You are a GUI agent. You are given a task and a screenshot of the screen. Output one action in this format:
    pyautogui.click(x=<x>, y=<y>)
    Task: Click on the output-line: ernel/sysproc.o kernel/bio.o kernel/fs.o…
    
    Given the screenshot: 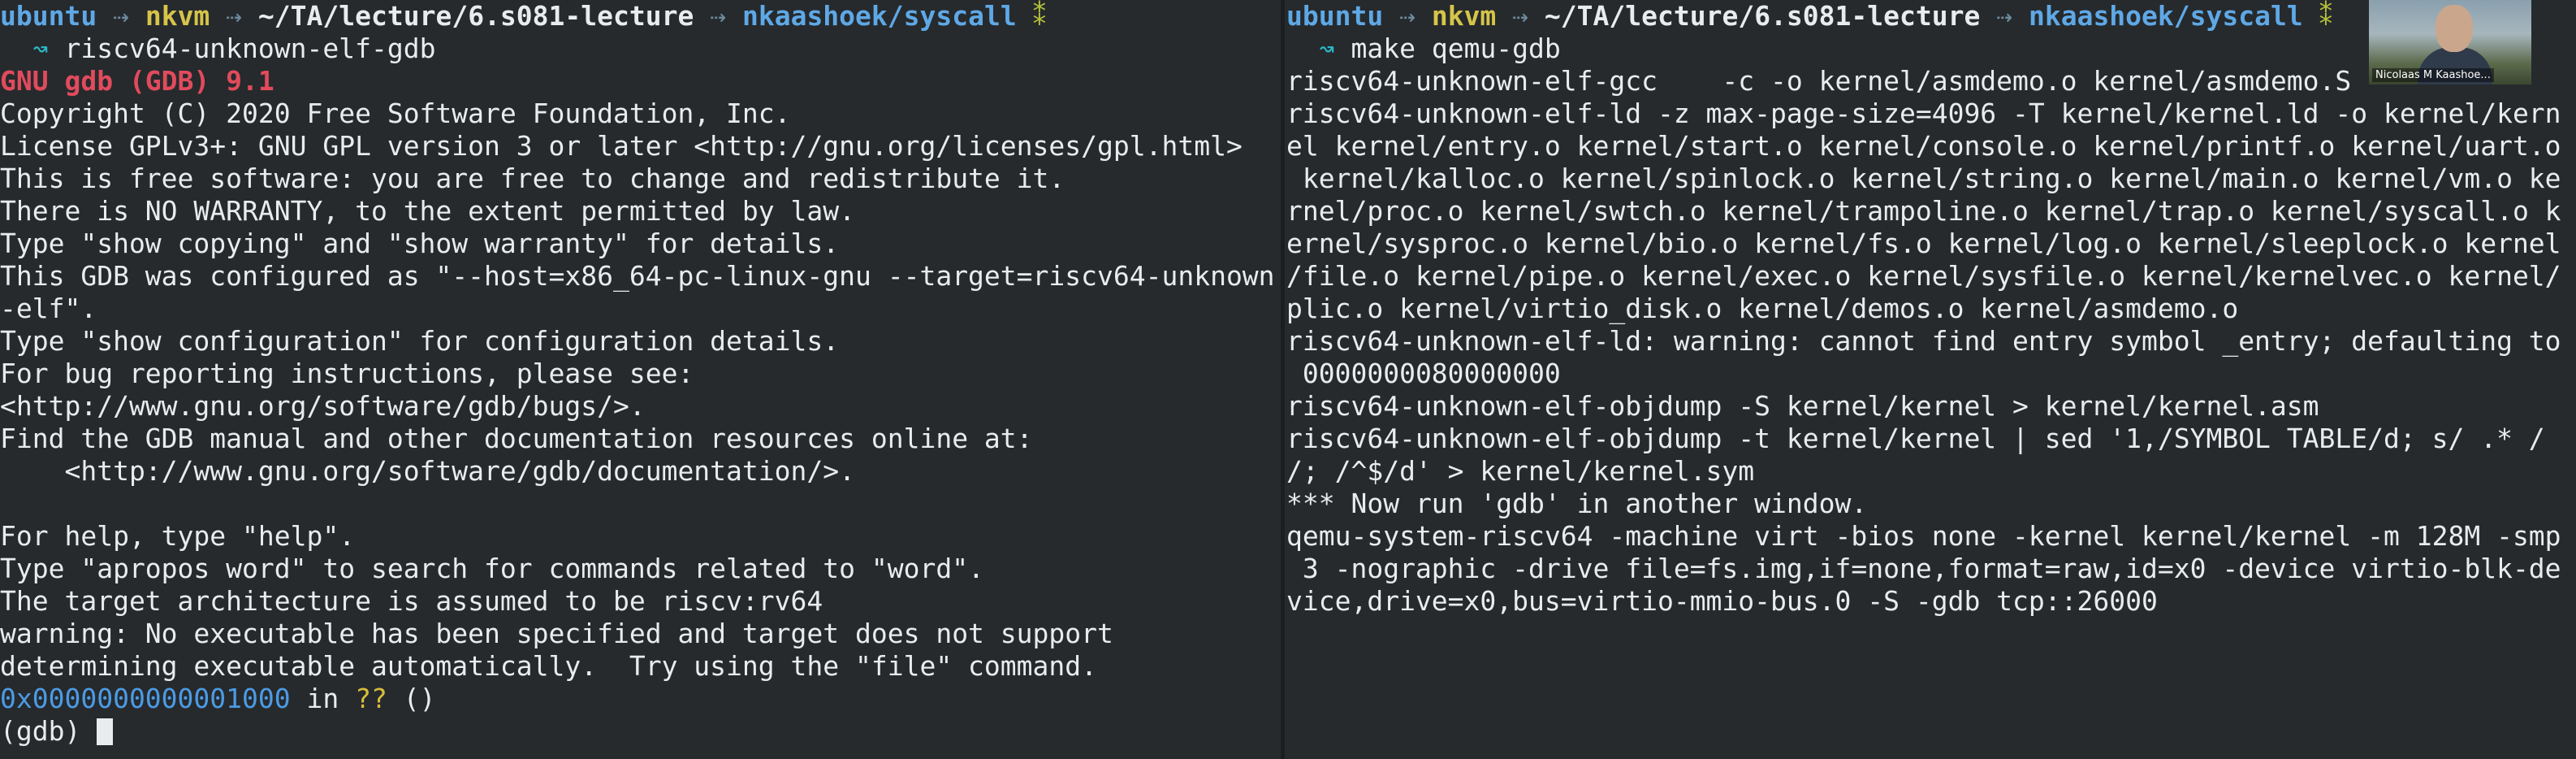 What is the action you would take?
    pyautogui.click(x=1924, y=244)
    